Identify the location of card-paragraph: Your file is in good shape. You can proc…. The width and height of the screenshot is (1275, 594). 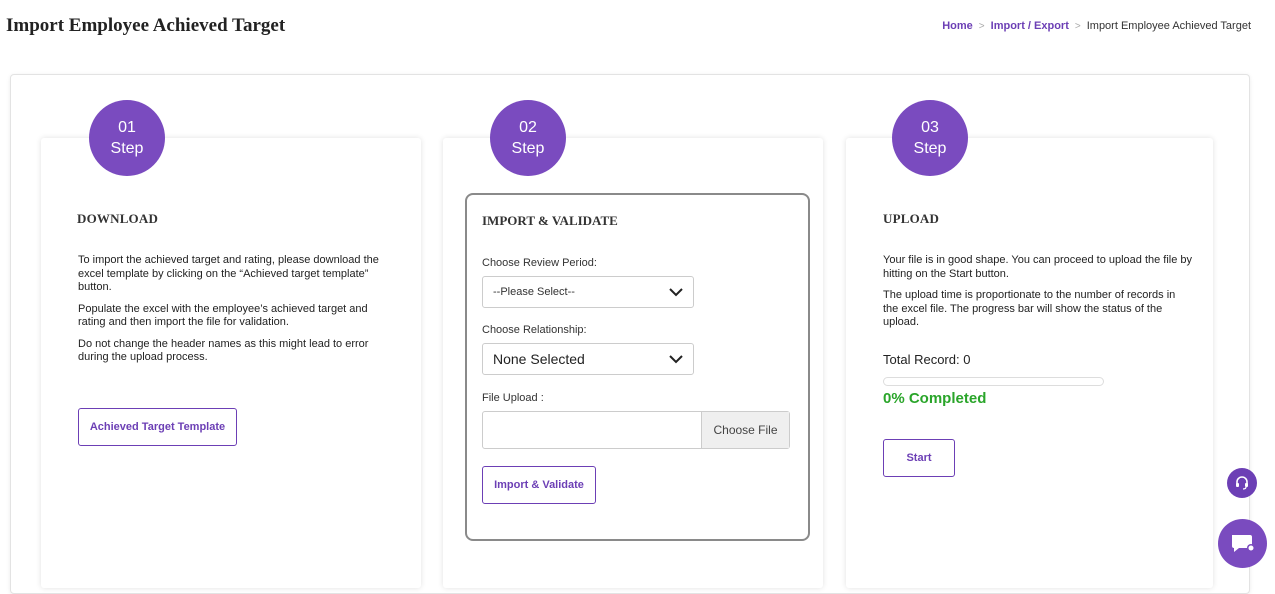
(1038, 267).